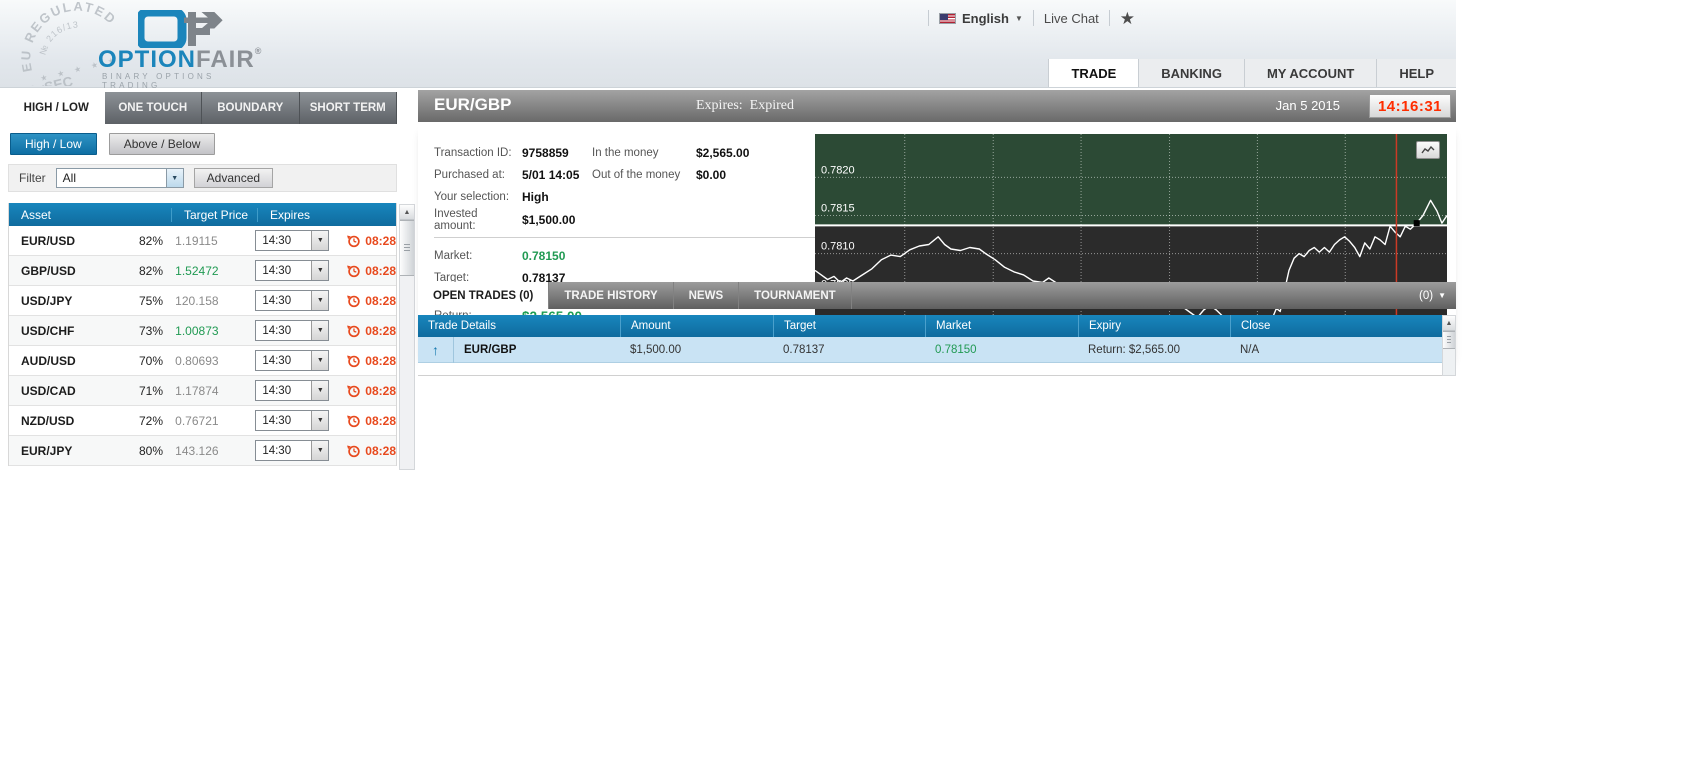 This screenshot has width=1706, height=778. What do you see at coordinates (48, 330) in the screenshot?
I see `asset-name: USD/CHF` at bounding box center [48, 330].